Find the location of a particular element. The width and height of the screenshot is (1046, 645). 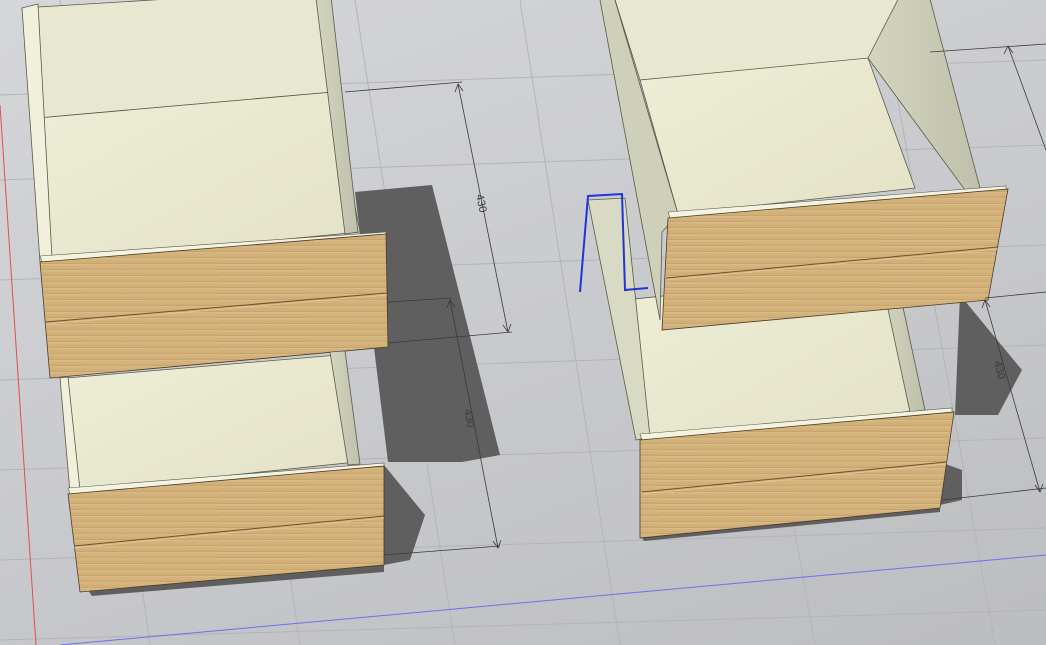

dimension-label-left-upper: 430 is located at coordinates (481, 203).